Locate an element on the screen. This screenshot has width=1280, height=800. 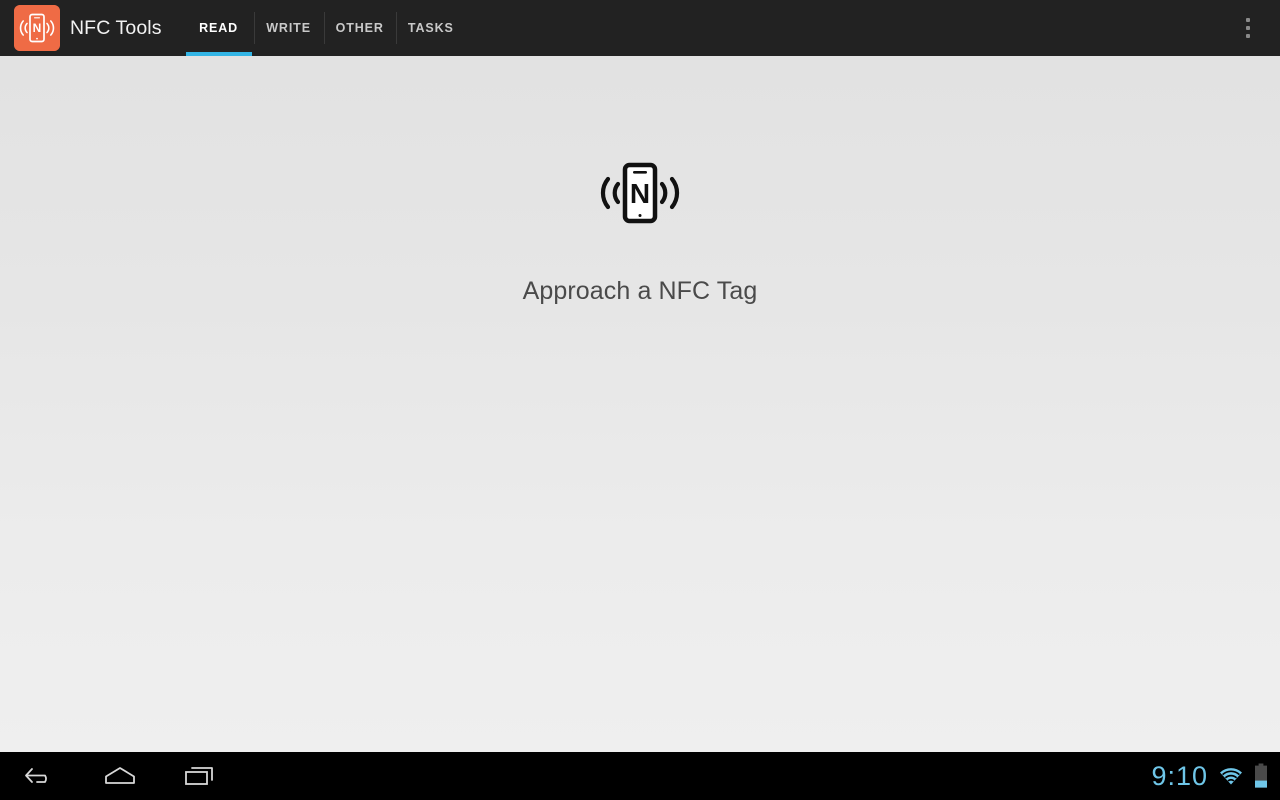
app-icon-container: N is located at coordinates (37, 28).